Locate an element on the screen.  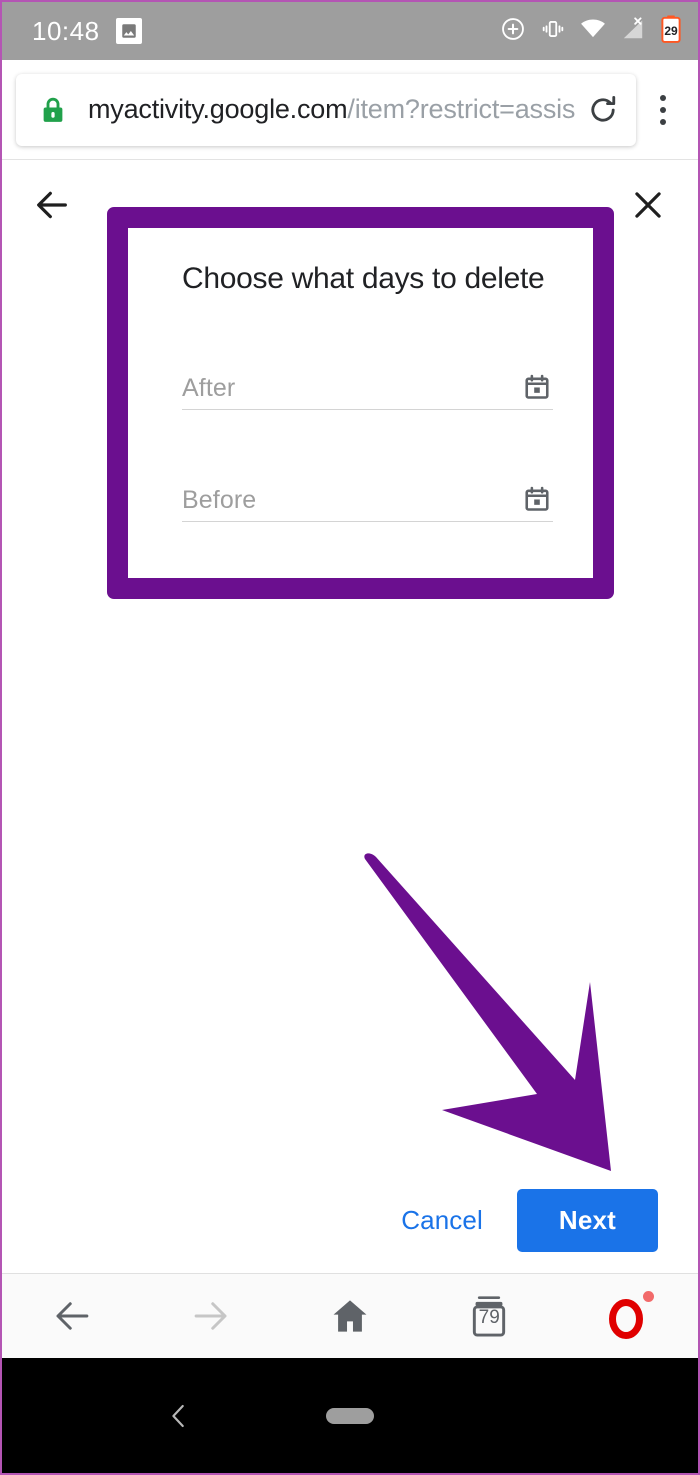
url-path: /item?restrict=assis is located at coordinates (461, 109).